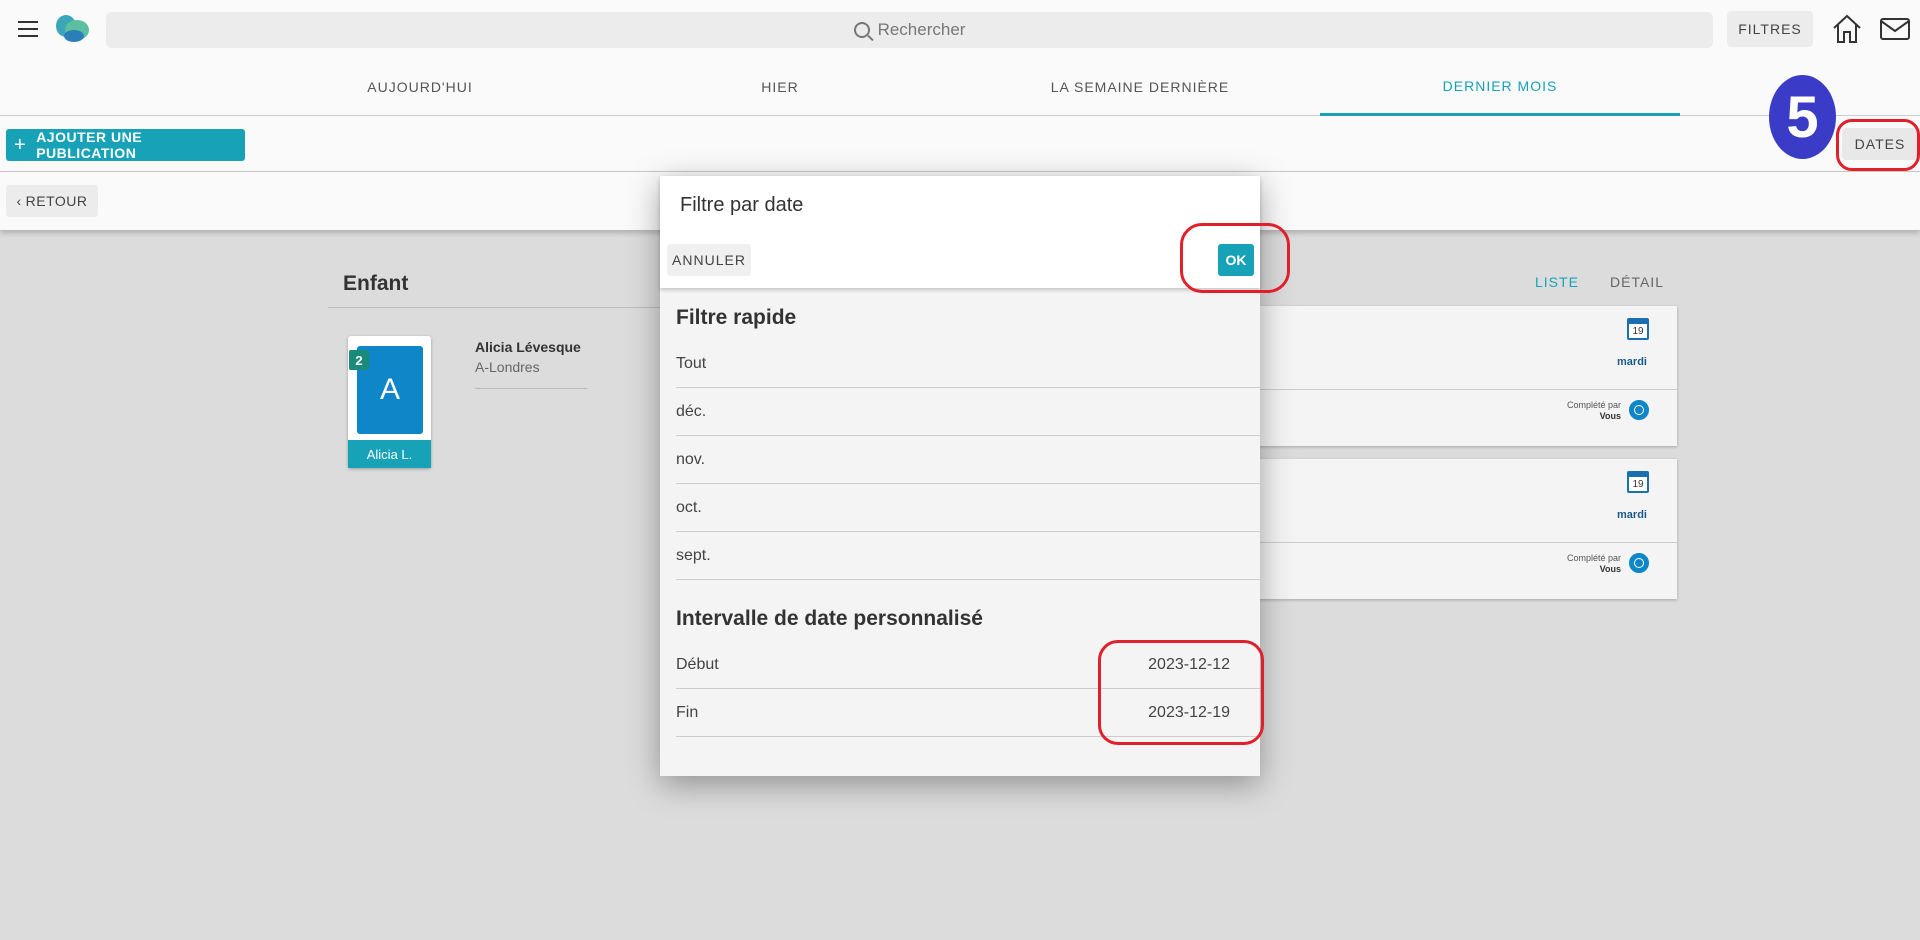  Describe the element at coordinates (968, 460) in the screenshot. I see `quick-filter-item-nov: nov.` at that location.